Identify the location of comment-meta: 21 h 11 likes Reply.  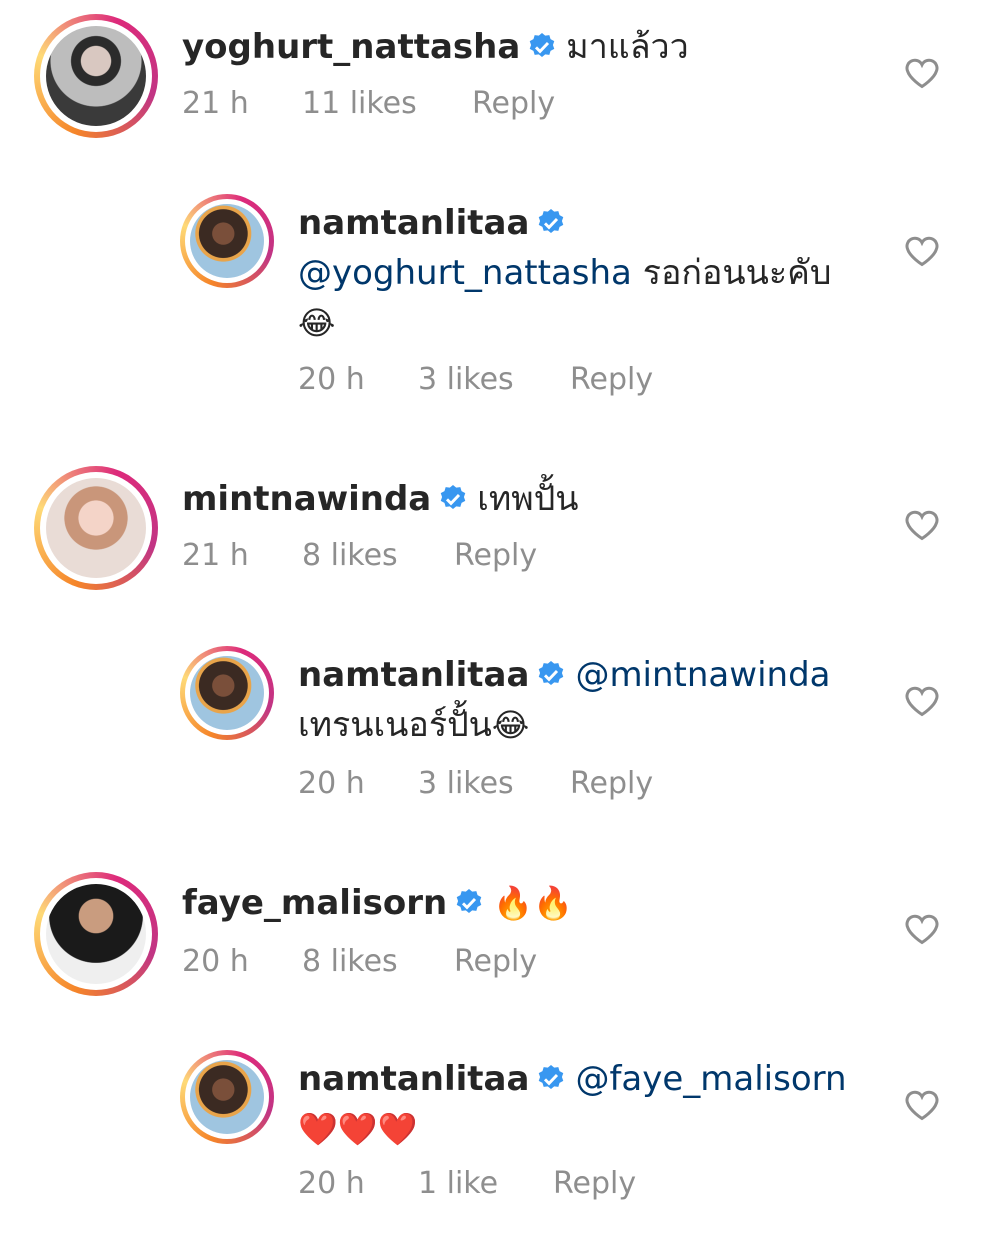
(368, 103).